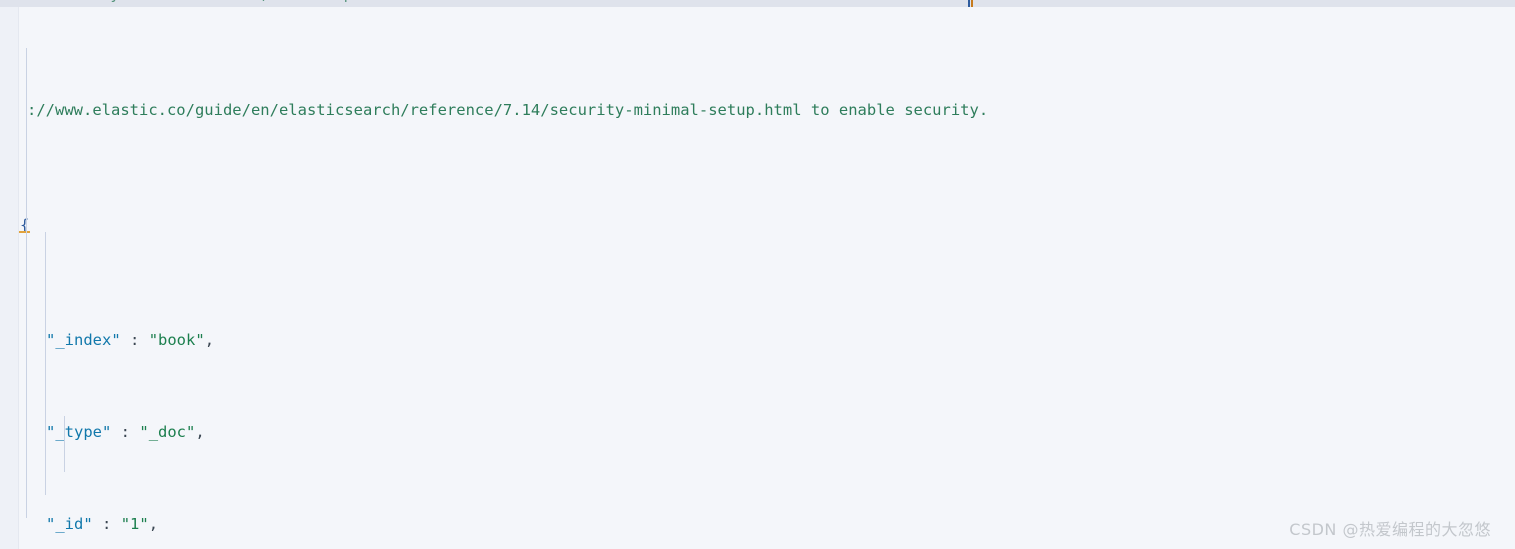  What do you see at coordinates (83, 340) in the screenshot?
I see `field-key: "_index"` at bounding box center [83, 340].